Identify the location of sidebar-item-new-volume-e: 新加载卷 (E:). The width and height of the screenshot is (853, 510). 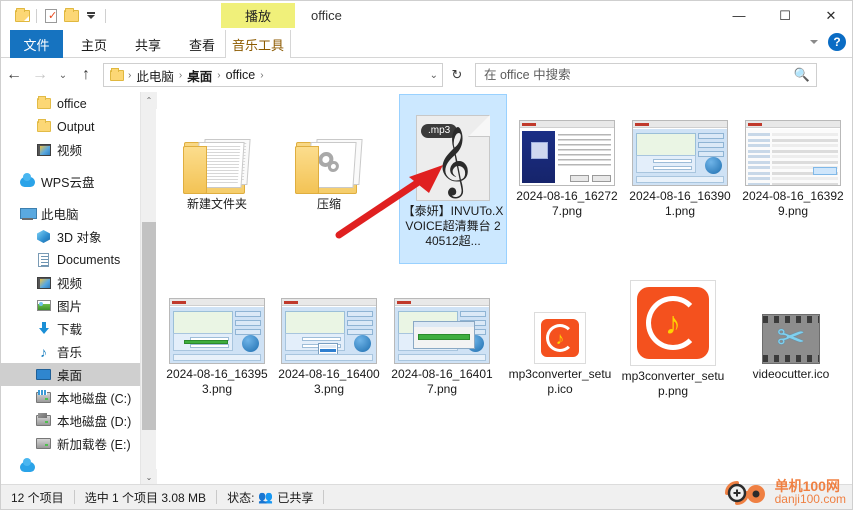
(70, 443).